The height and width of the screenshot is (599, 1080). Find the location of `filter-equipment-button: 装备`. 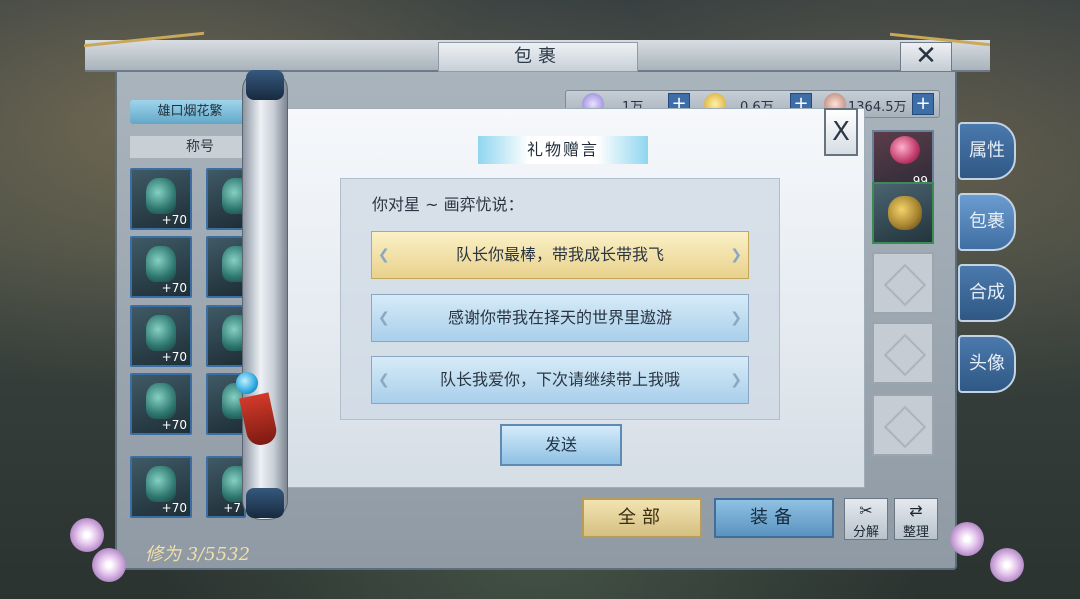

filter-equipment-button: 装备 is located at coordinates (774, 518).